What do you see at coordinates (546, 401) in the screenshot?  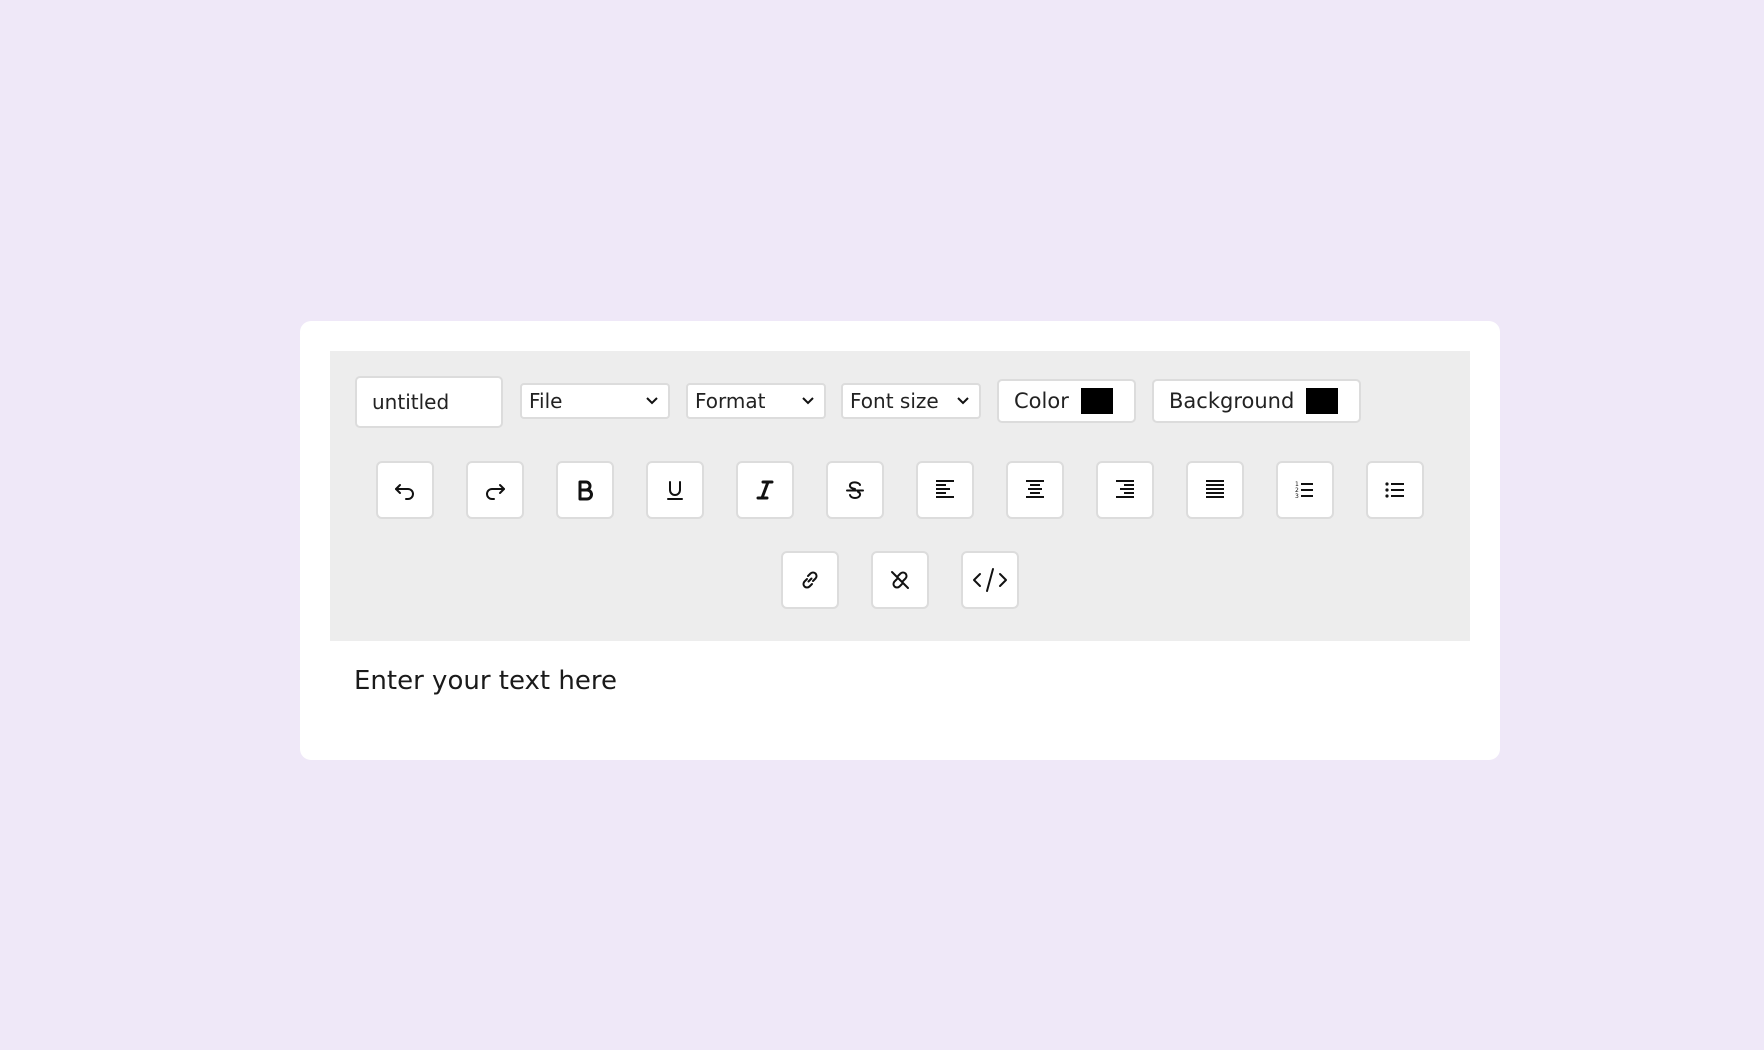 I see `file-select-label: File` at bounding box center [546, 401].